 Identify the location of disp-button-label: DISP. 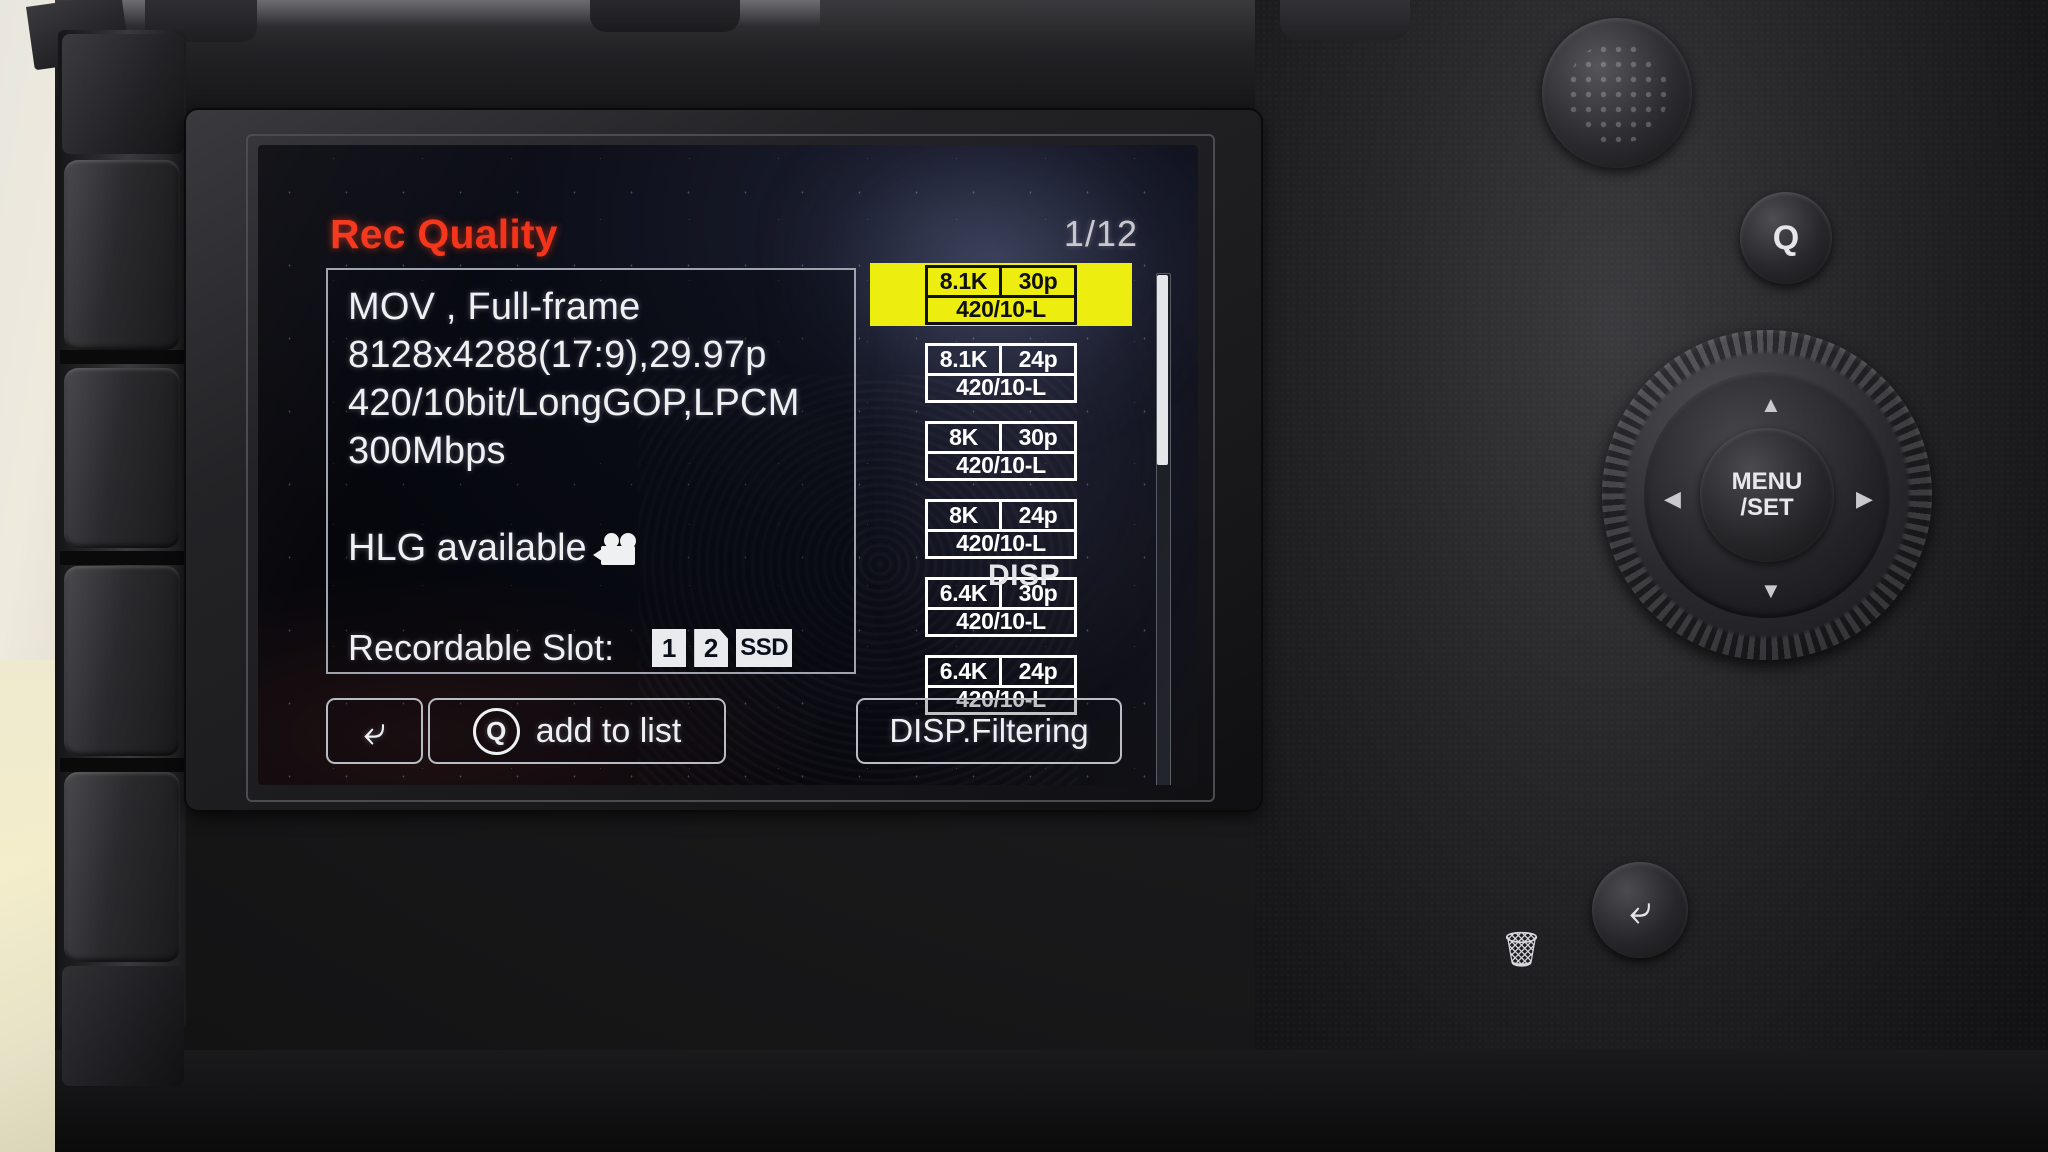
(1024, 575).